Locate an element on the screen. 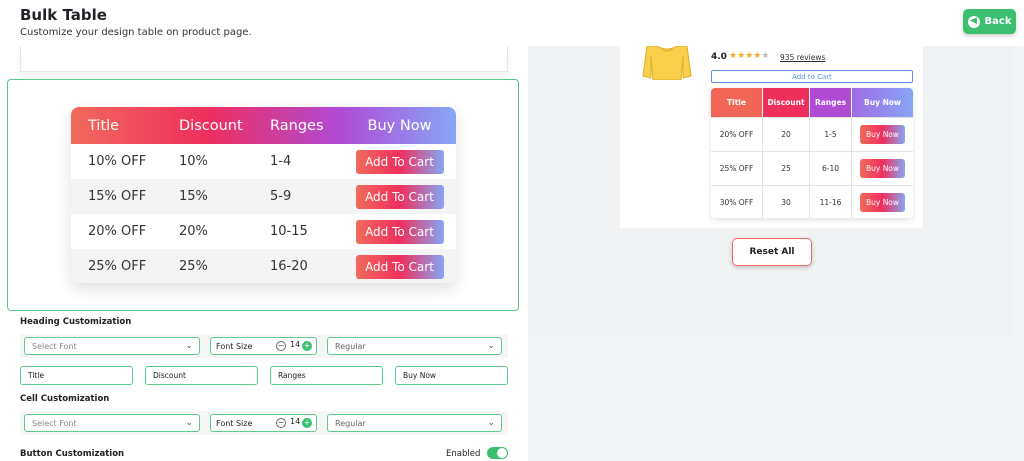 Image resolution: width=1024 pixels, height=461 pixels. cell-weight-select: Regular ⌄ is located at coordinates (414, 423).